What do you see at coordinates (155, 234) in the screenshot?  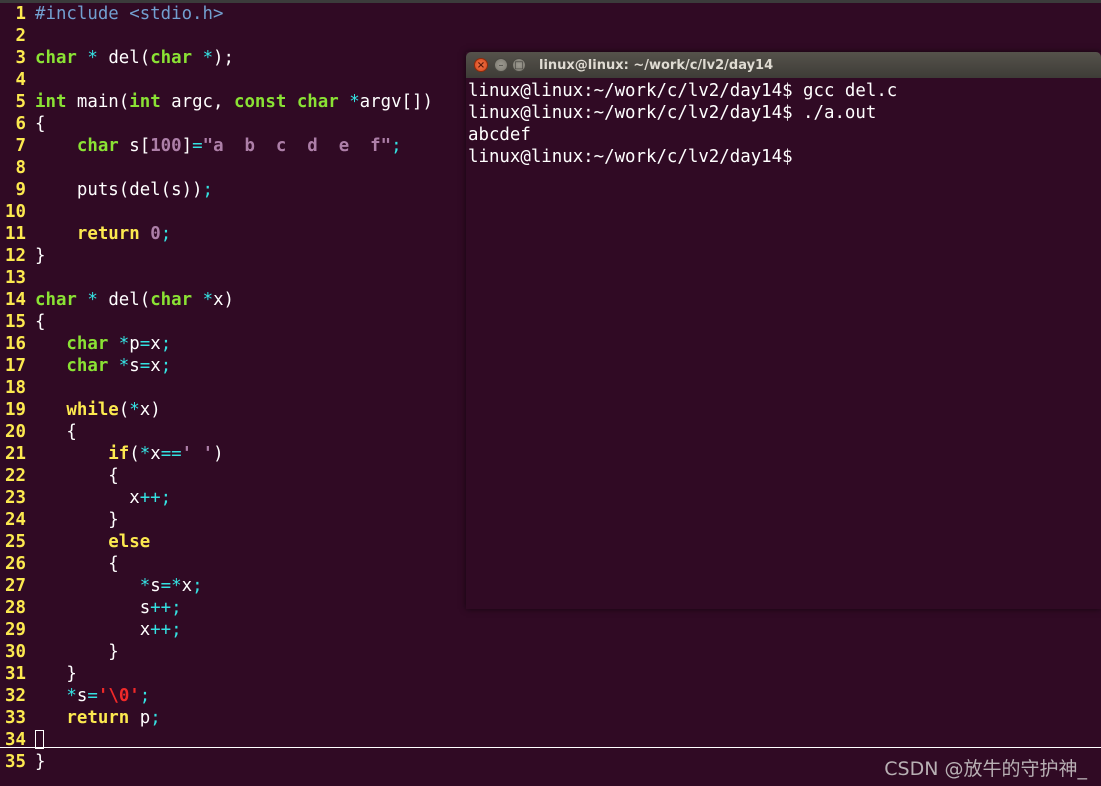 I see `code-token: 0` at bounding box center [155, 234].